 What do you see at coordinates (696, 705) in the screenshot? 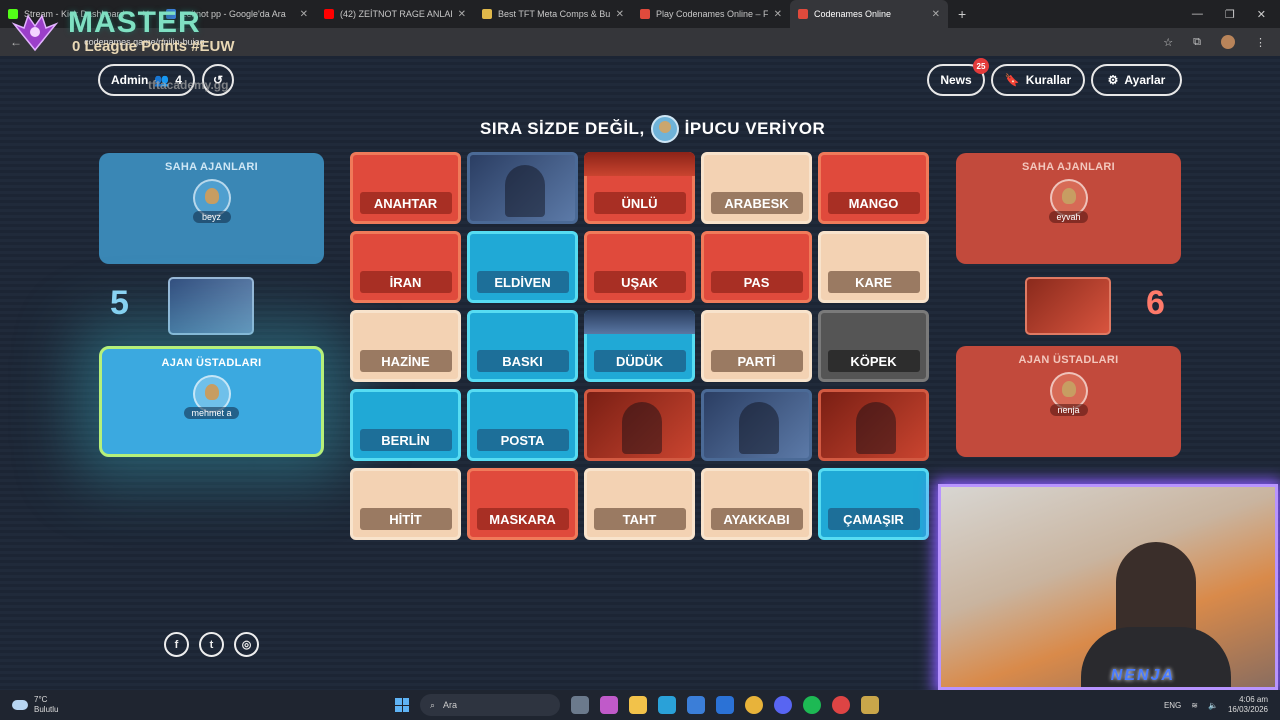
I see `store-icon` at bounding box center [696, 705].